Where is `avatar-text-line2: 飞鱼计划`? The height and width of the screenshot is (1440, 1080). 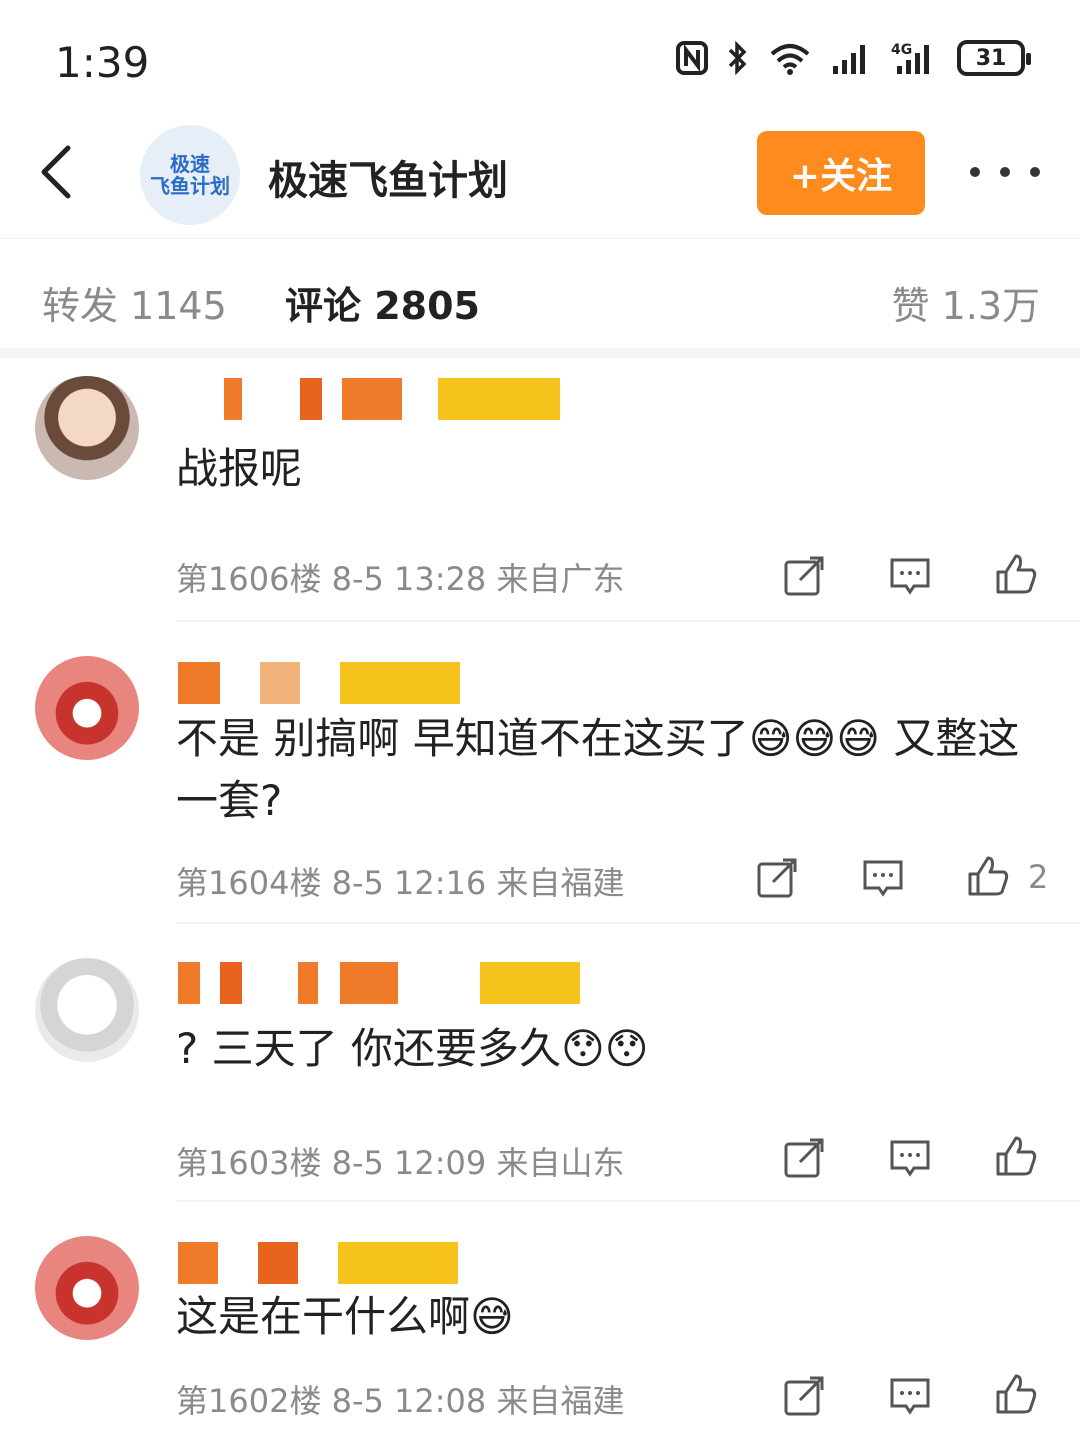 avatar-text-line2: 飞鱼计划 is located at coordinates (190, 186).